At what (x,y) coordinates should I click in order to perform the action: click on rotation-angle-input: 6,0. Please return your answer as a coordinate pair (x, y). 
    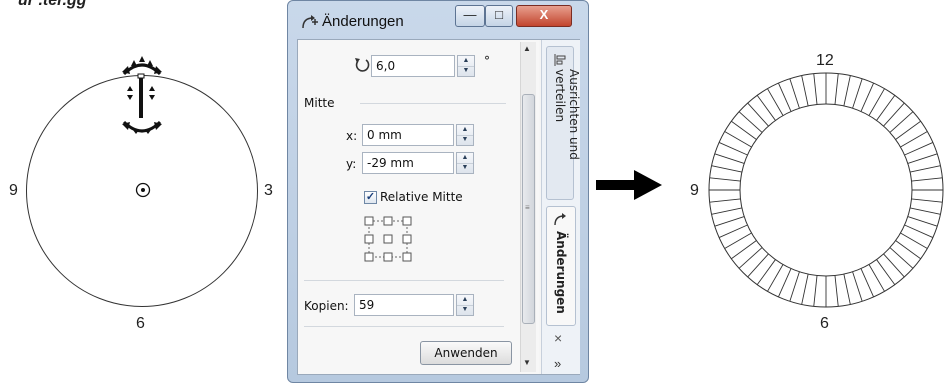
    Looking at the image, I should click on (413, 66).